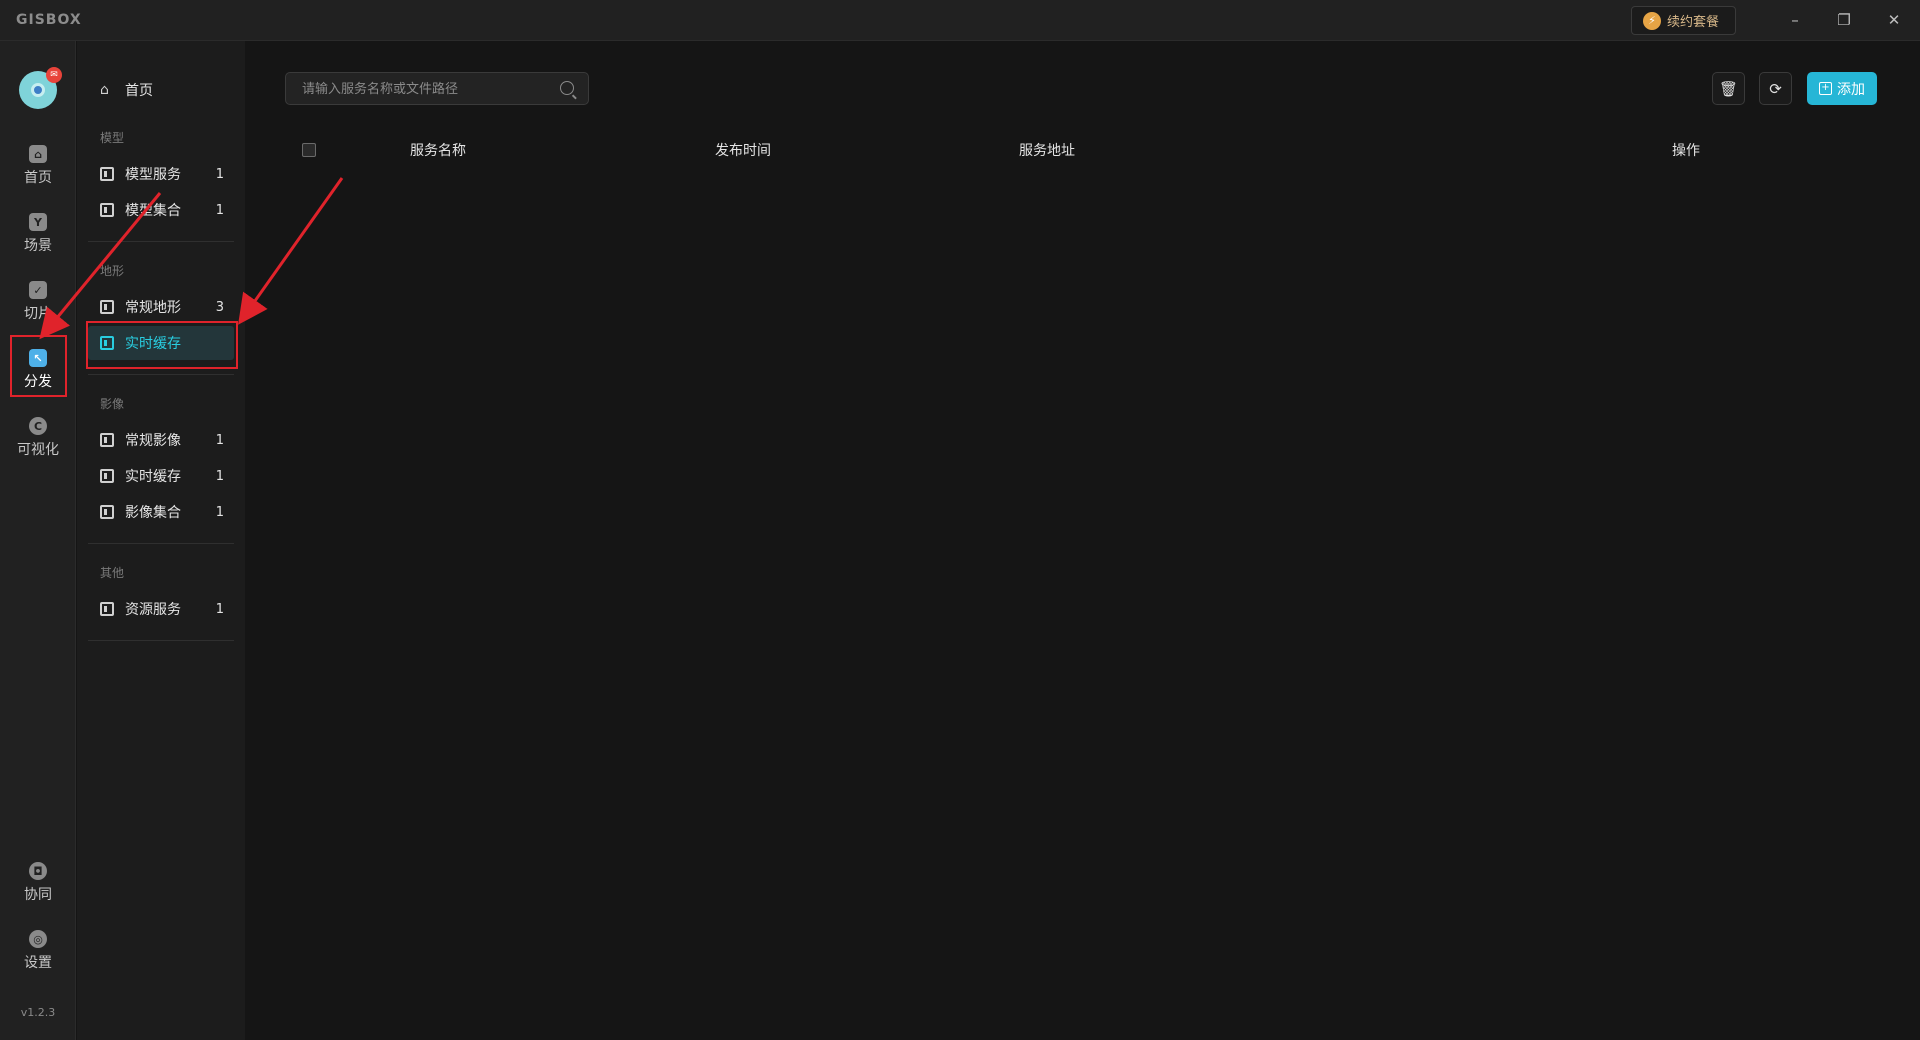  Describe the element at coordinates (107, 307) in the screenshot. I see `terrain-icon` at that location.